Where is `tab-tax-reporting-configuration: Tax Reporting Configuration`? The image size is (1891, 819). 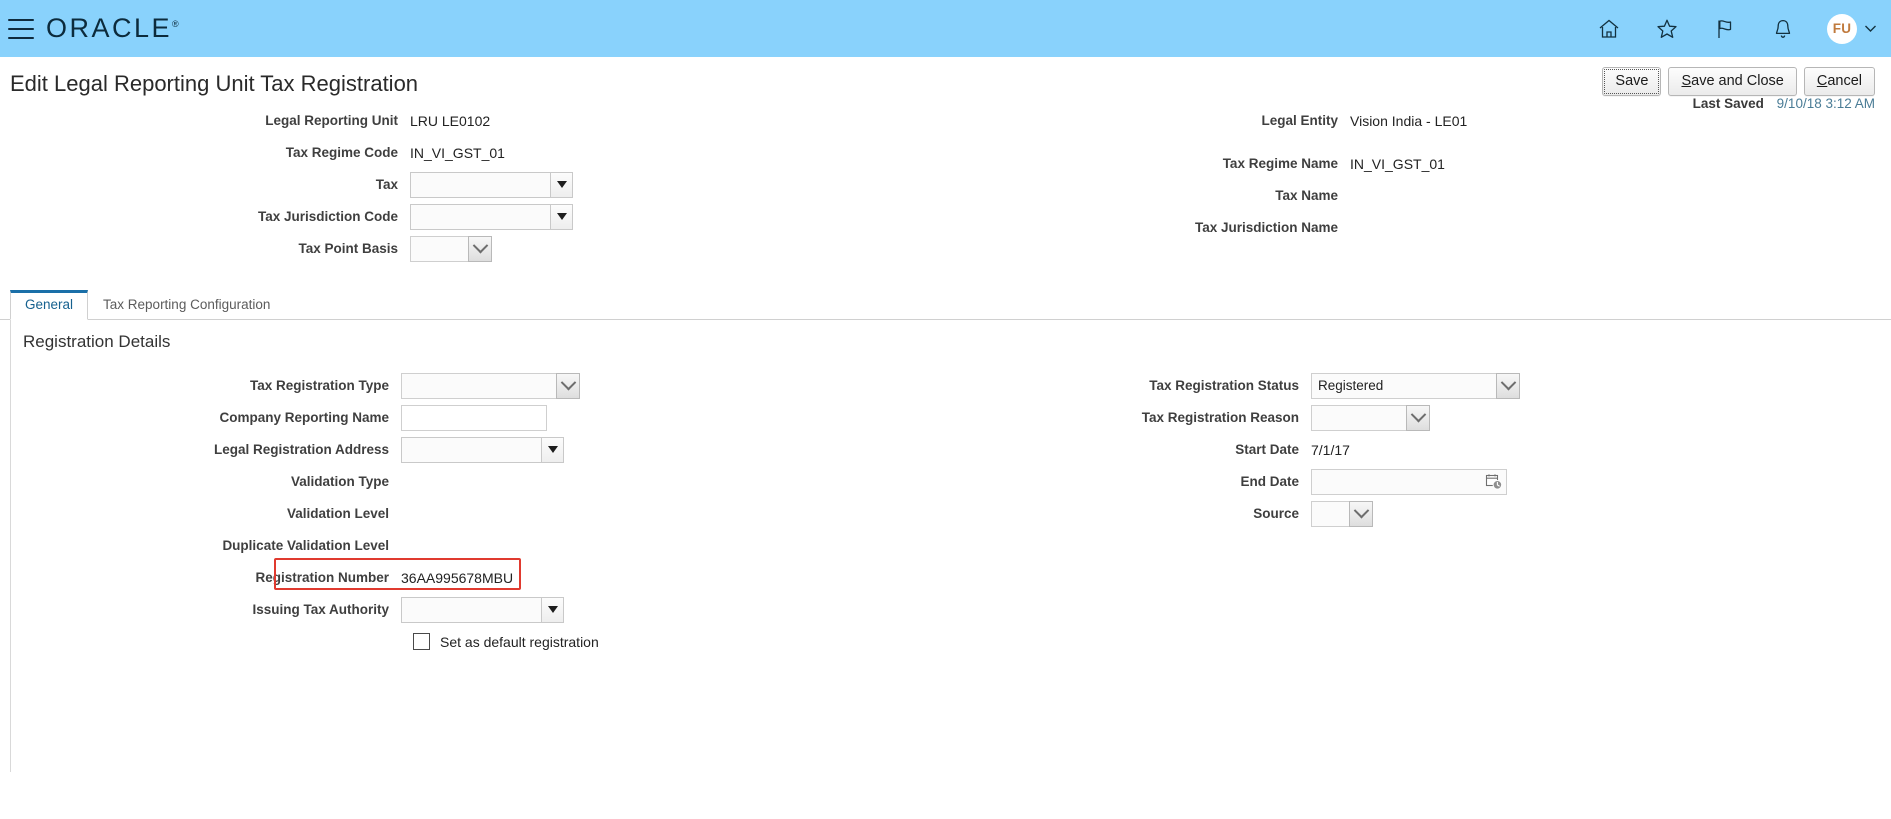
tab-tax-reporting-configuration: Tax Reporting Configuration is located at coordinates (186, 305).